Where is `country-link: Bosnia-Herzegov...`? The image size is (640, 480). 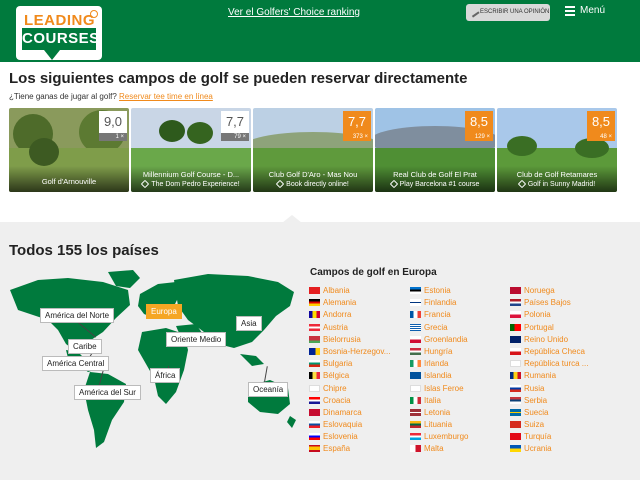 country-link: Bosnia-Herzegov... is located at coordinates (359, 352).